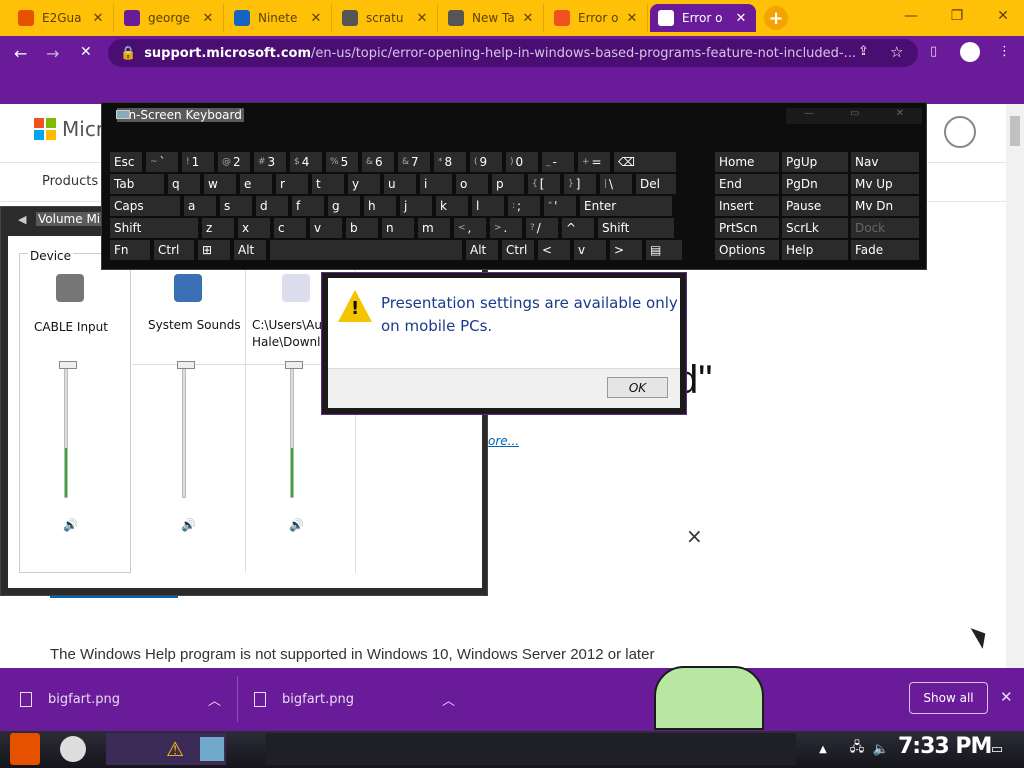 Image resolution: width=1024 pixels, height=768 pixels. What do you see at coordinates (815, 206) in the screenshot?
I see `osk-key: Pause` at bounding box center [815, 206].